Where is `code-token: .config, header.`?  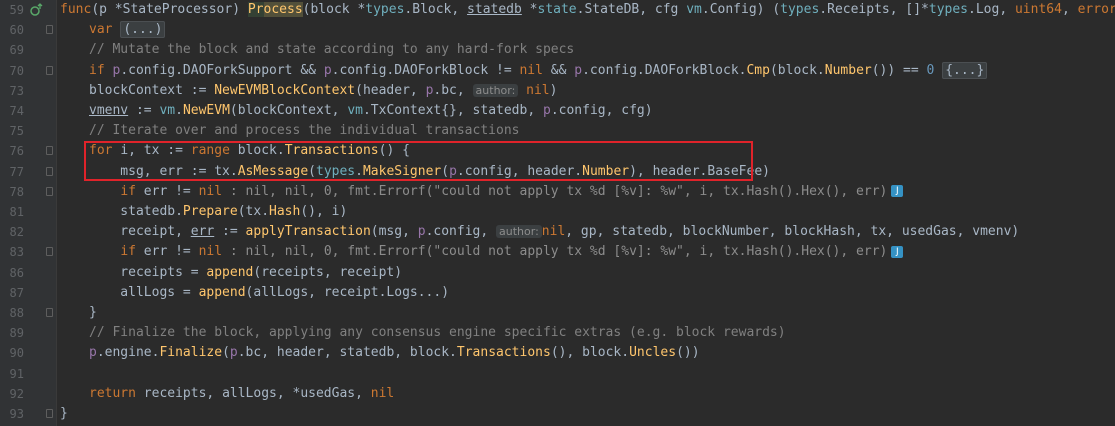
code-token: .config, header. is located at coordinates (519, 171).